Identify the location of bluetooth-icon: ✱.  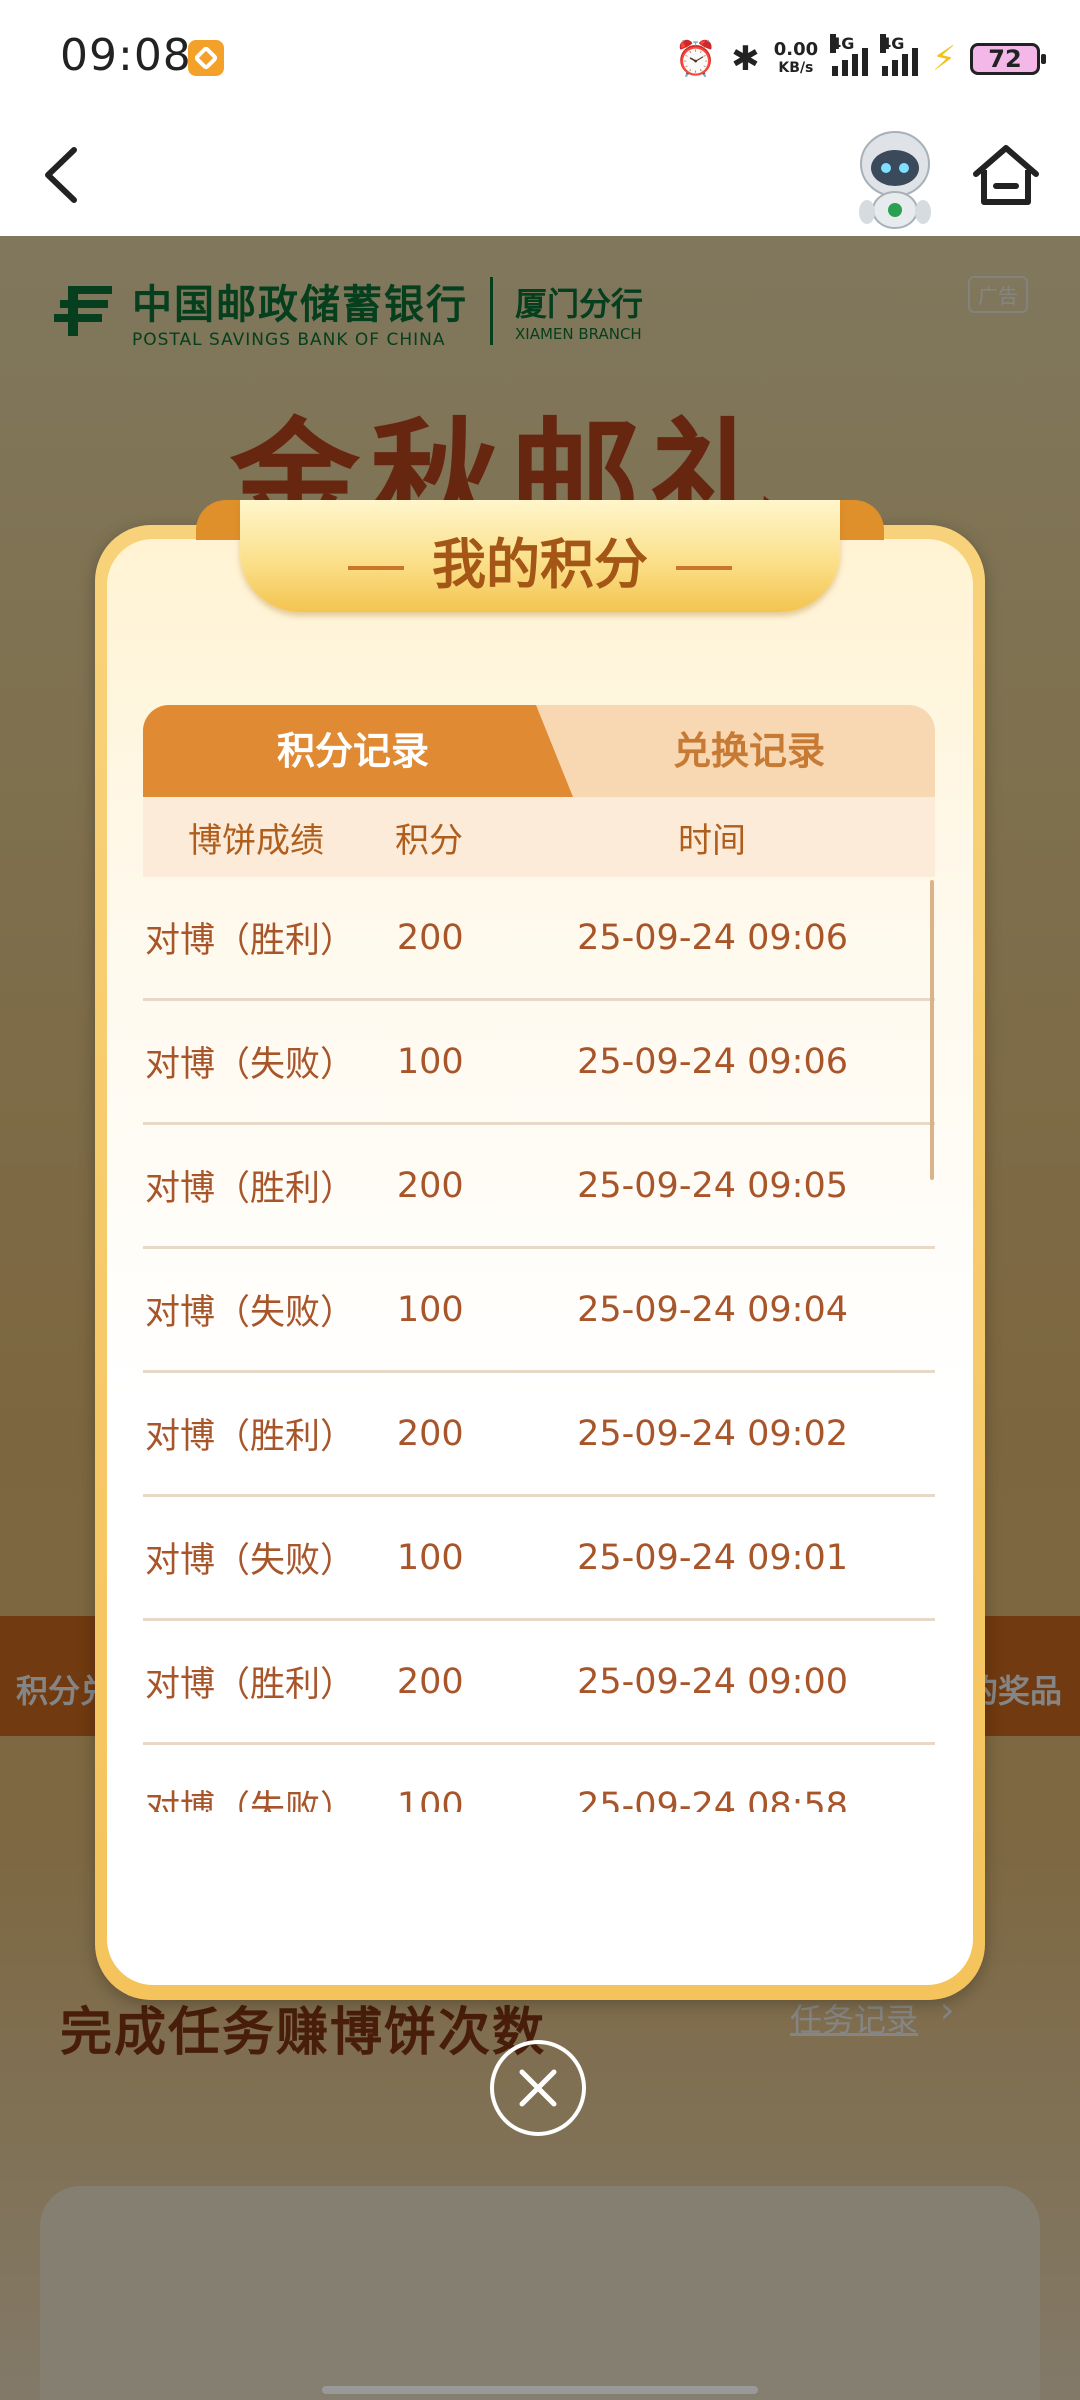
(745, 59).